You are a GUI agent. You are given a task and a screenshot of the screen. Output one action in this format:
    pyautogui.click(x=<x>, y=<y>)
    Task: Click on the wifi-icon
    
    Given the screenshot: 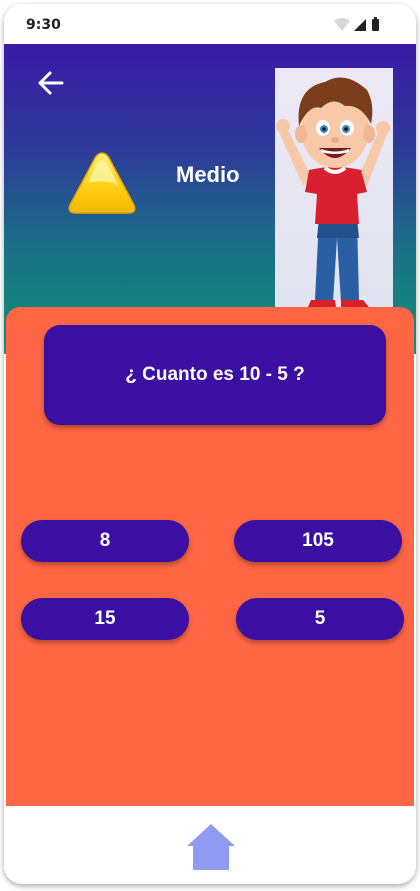 What is the action you would take?
    pyautogui.click(x=342, y=24)
    